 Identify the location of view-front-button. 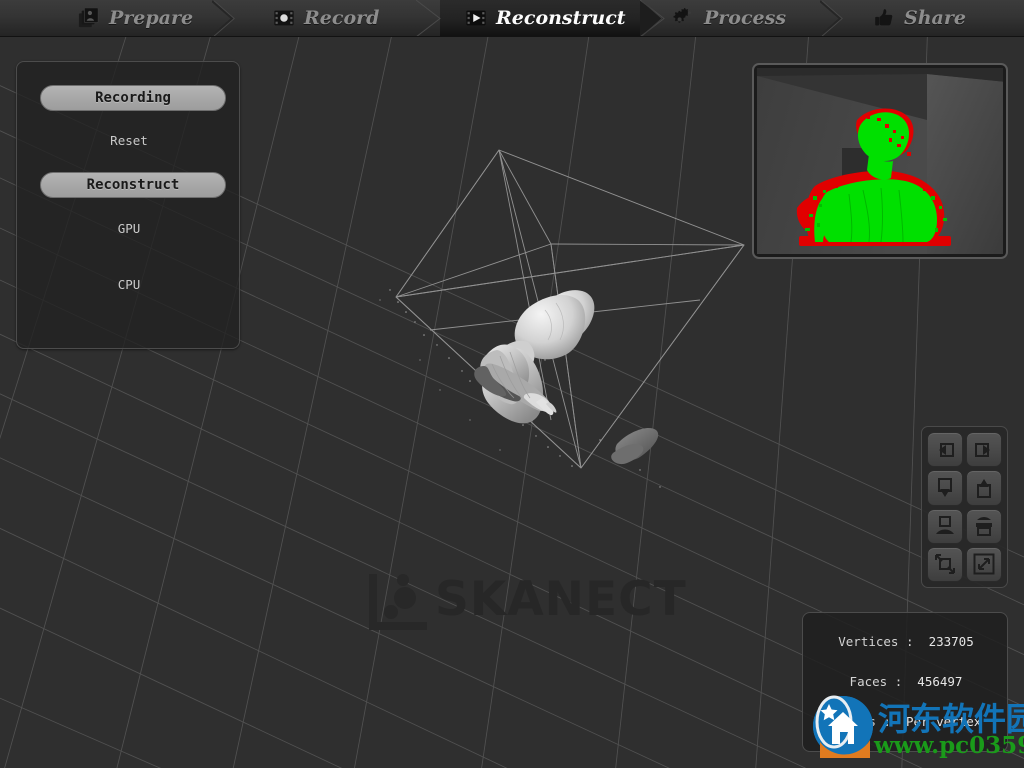
(945, 488).